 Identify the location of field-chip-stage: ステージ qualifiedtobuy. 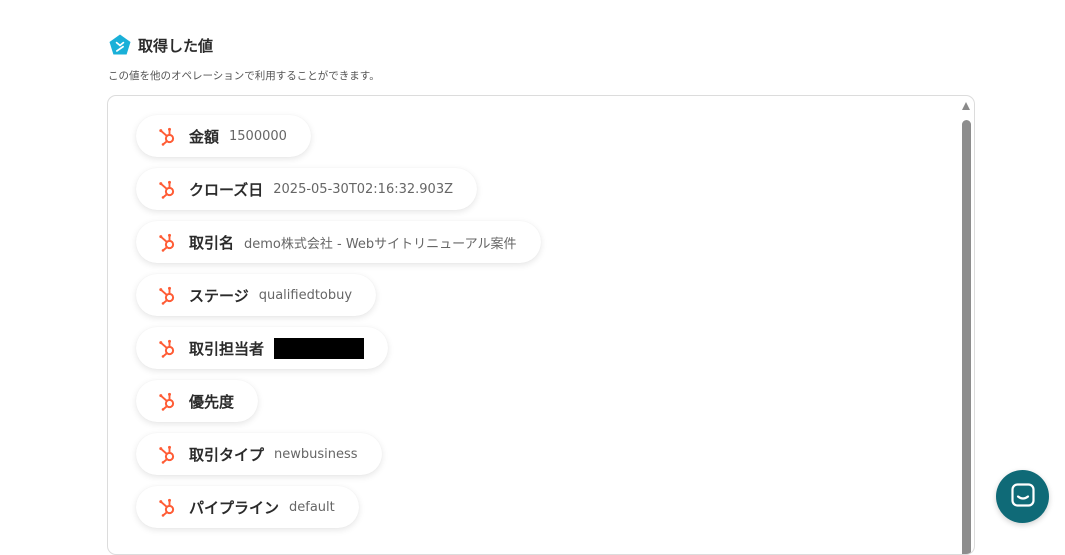
(256, 295).